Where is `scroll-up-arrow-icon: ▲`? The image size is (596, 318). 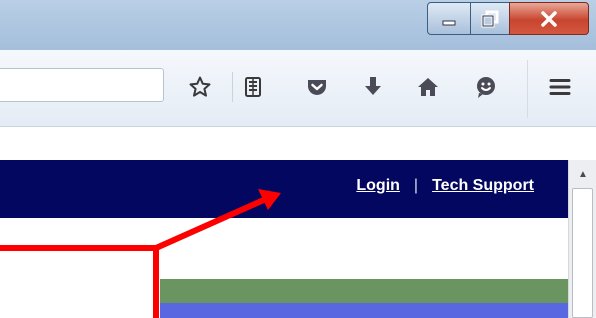
scroll-up-arrow-icon: ▲ is located at coordinates (583, 174).